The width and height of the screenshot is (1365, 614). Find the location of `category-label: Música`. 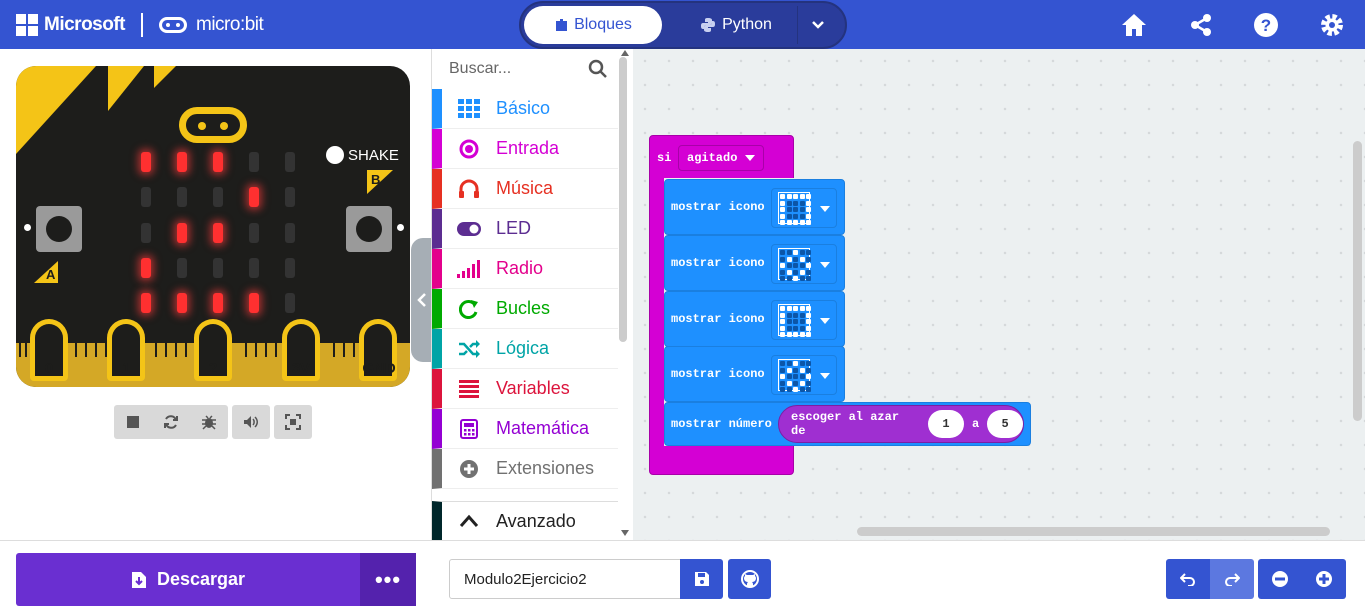

category-label: Música is located at coordinates (525, 188).